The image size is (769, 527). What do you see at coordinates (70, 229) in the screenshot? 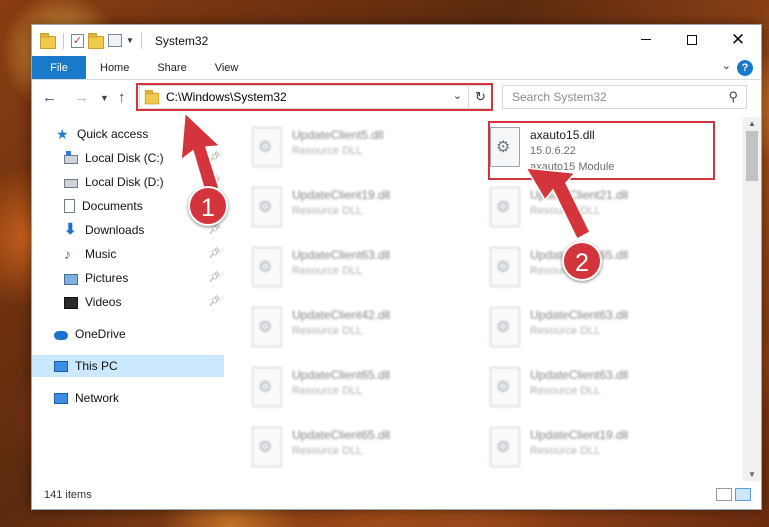
I see `downloads-icon: ⬇` at bounding box center [70, 229].